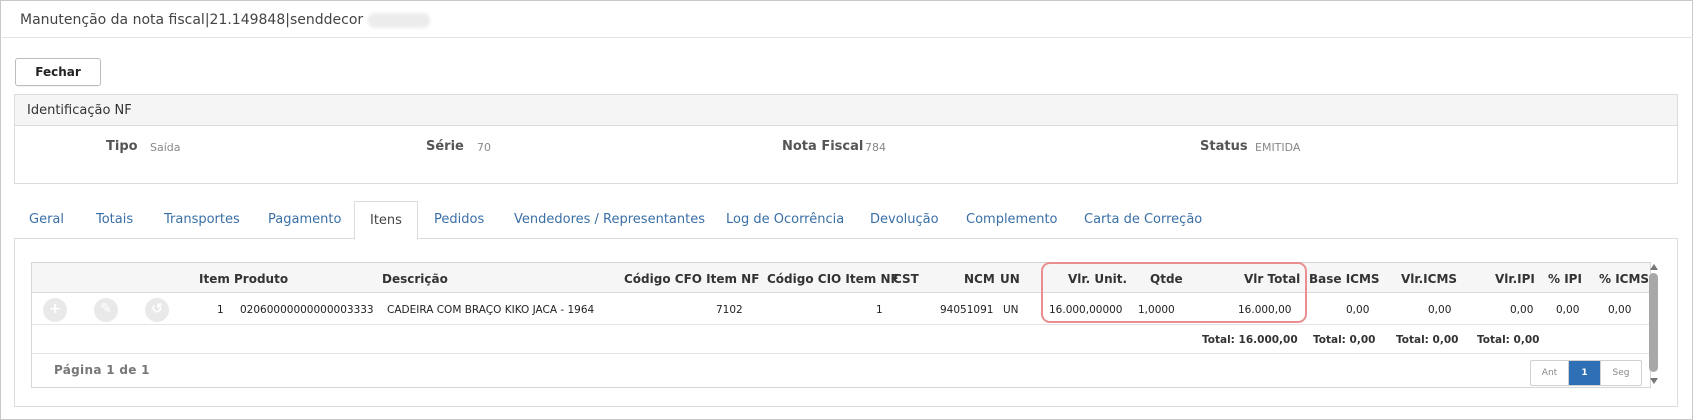  Describe the element at coordinates (157, 310) in the screenshot. I see `history-icon: ↺` at that location.